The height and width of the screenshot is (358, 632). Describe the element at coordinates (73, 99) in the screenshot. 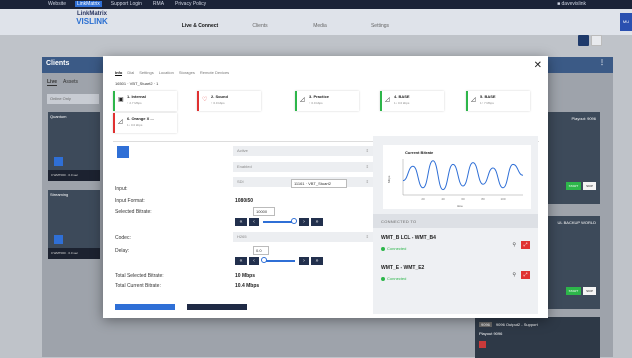

I see `online-filter: Online Only` at that location.